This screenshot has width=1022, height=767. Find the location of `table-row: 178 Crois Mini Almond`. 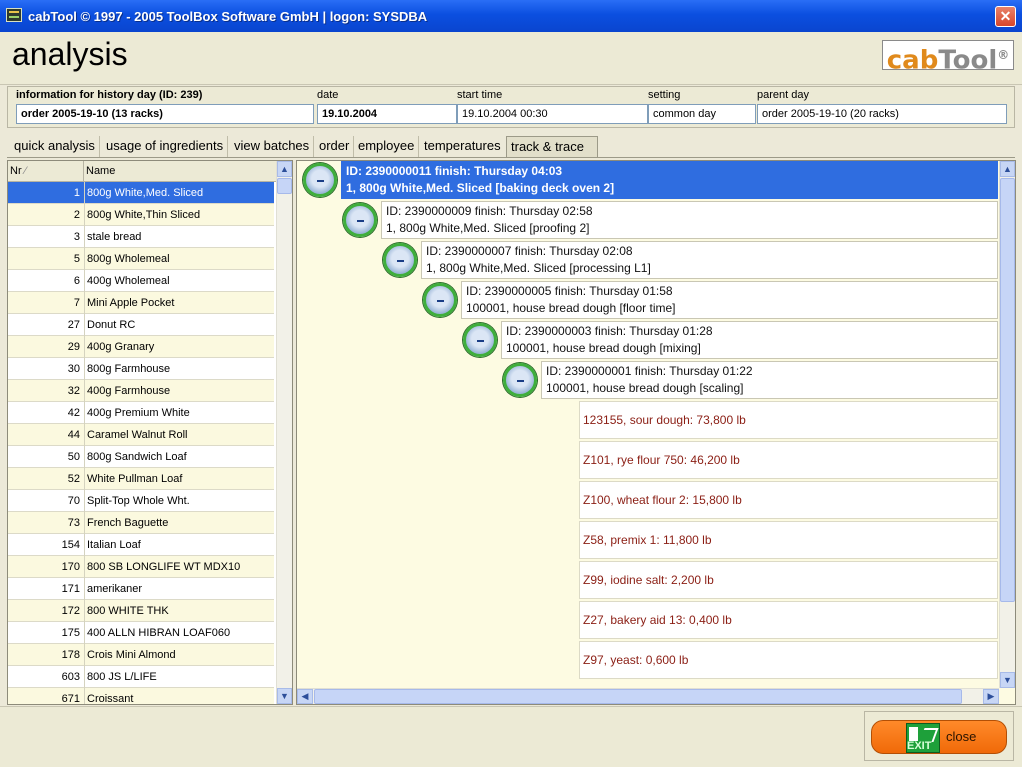

table-row: 178 Crois Mini Almond is located at coordinates (141, 655).